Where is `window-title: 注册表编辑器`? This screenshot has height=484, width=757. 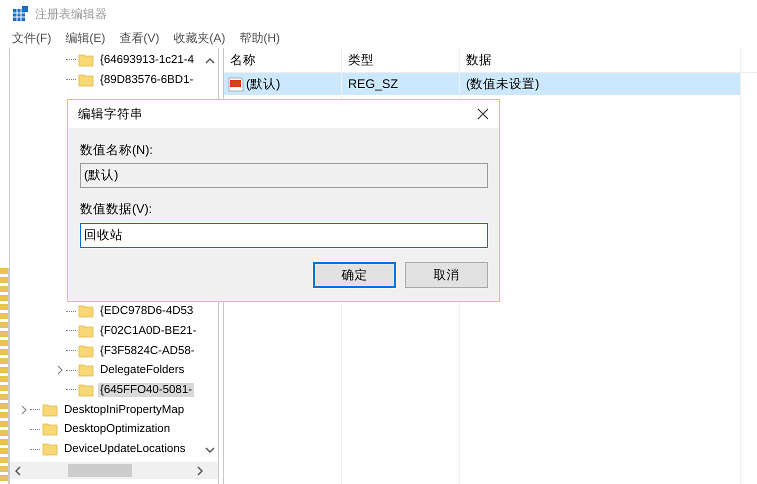 window-title: 注册表编辑器 is located at coordinates (71, 14).